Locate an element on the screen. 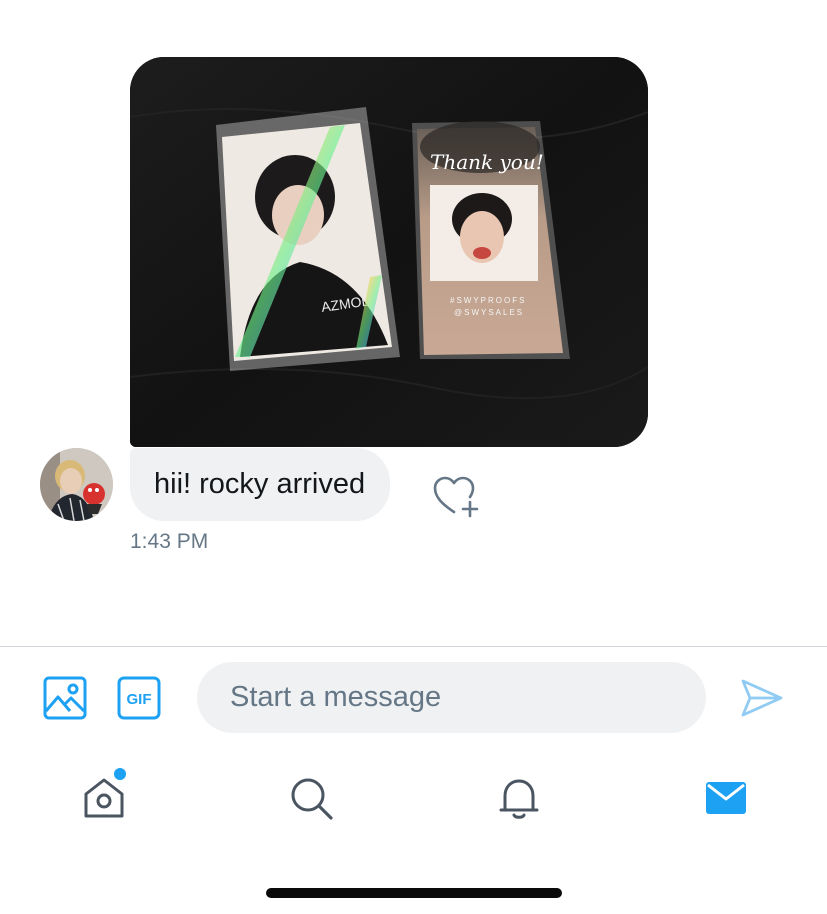 Image resolution: width=827 pixels, height=914 pixels. composer-divider is located at coordinates (413, 646).